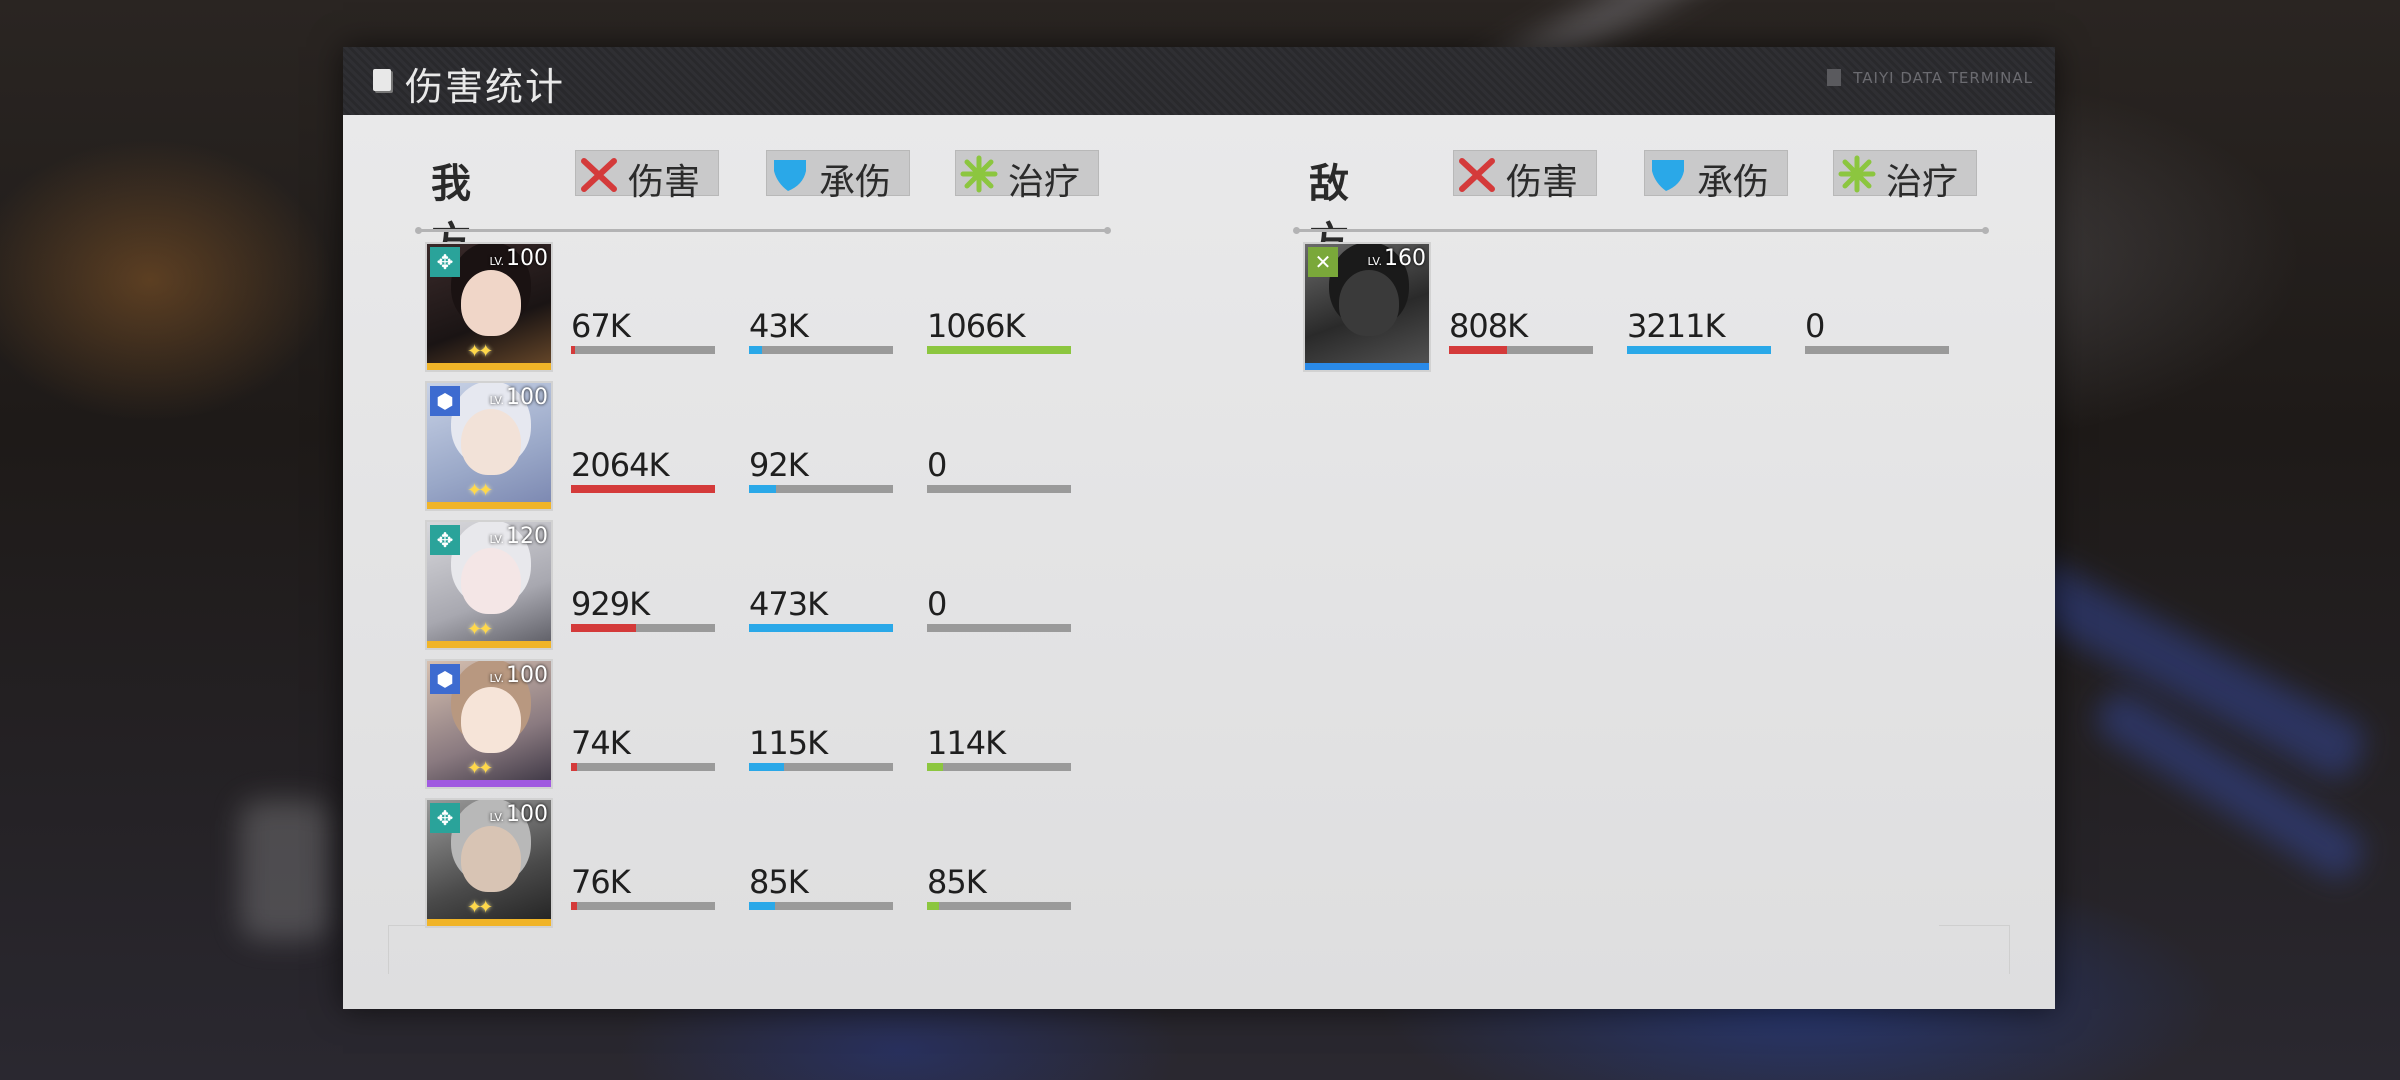 The width and height of the screenshot is (2400, 1080). I want to click on heal-burst-icon, so click(979, 174).